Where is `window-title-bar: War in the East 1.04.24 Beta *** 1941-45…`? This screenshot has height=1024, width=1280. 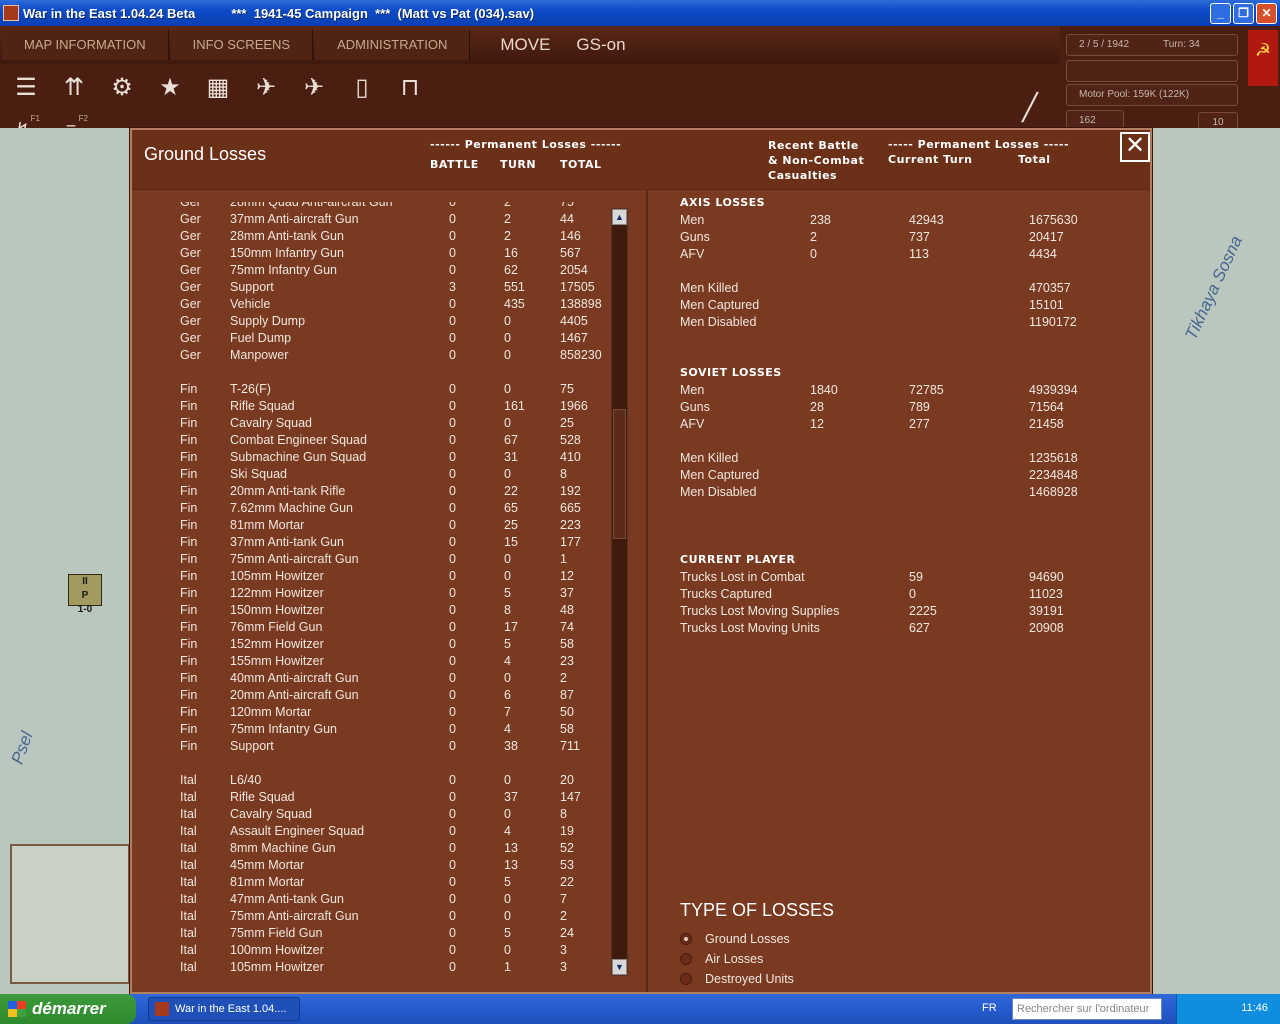
window-title-bar: War in the East 1.04.24 Beta *** 1941-45… is located at coordinates (640, 13).